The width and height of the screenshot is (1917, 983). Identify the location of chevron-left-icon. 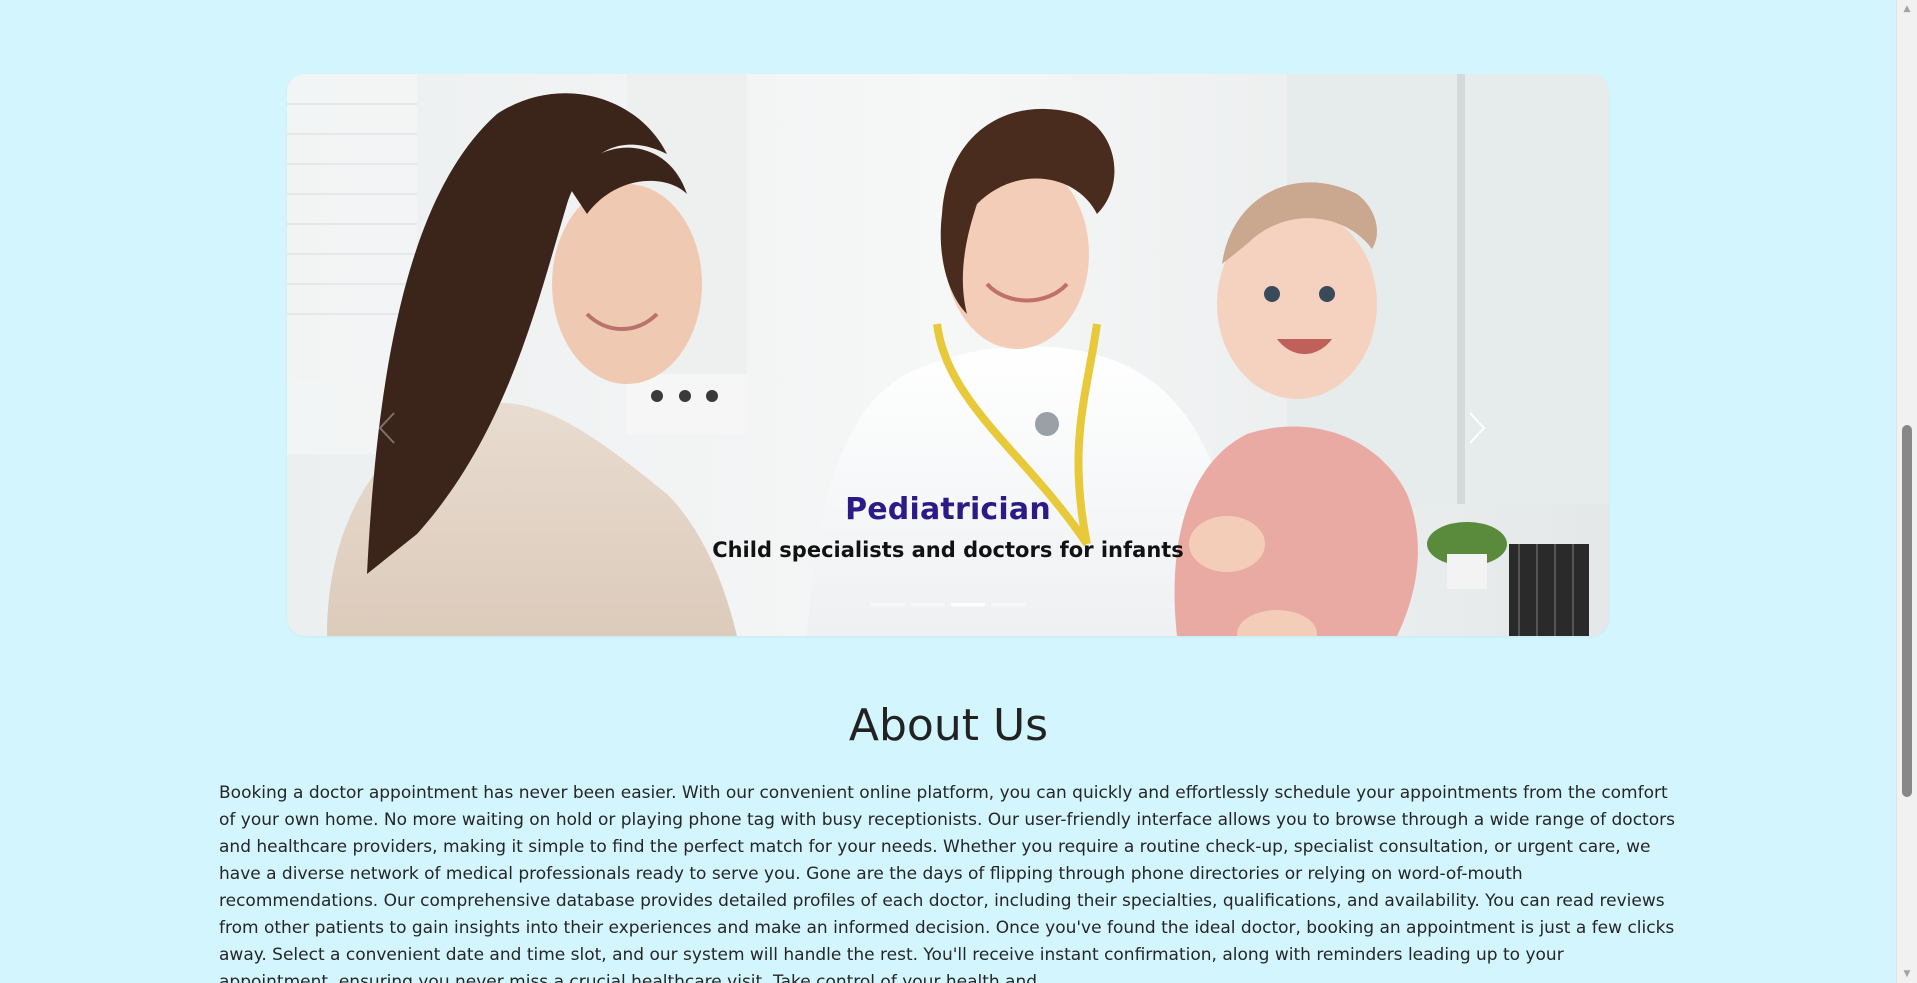
(386, 428).